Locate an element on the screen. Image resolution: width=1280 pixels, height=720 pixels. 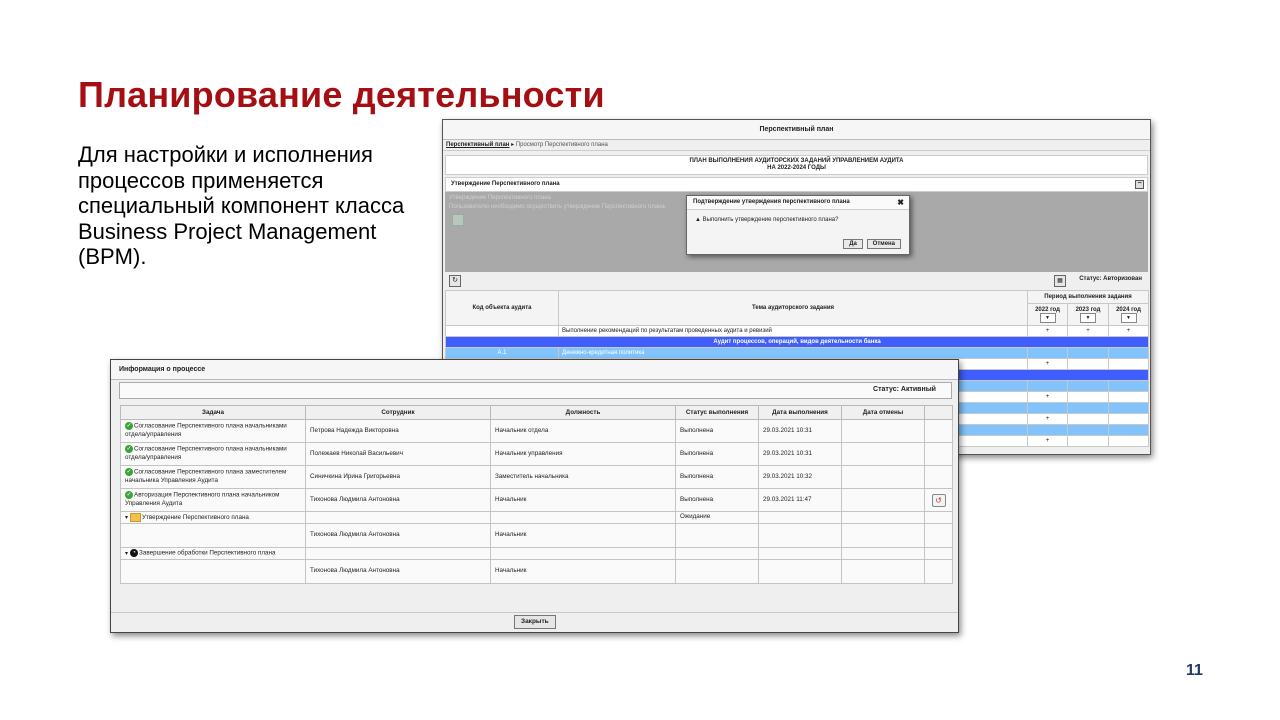
col-header-period: Период выполнения задания is located at coordinates (1088, 297).